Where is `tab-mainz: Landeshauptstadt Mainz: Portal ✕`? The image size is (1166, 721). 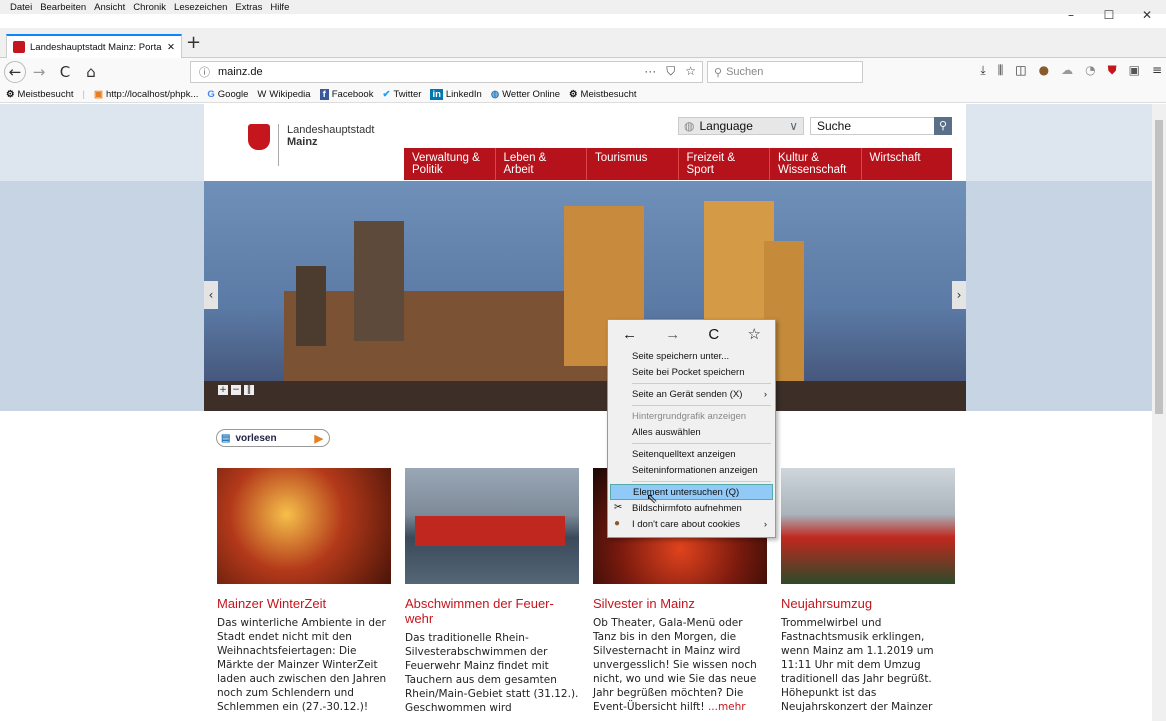 tab-mainz: Landeshauptstadt Mainz: Portal ✕ is located at coordinates (94, 46).